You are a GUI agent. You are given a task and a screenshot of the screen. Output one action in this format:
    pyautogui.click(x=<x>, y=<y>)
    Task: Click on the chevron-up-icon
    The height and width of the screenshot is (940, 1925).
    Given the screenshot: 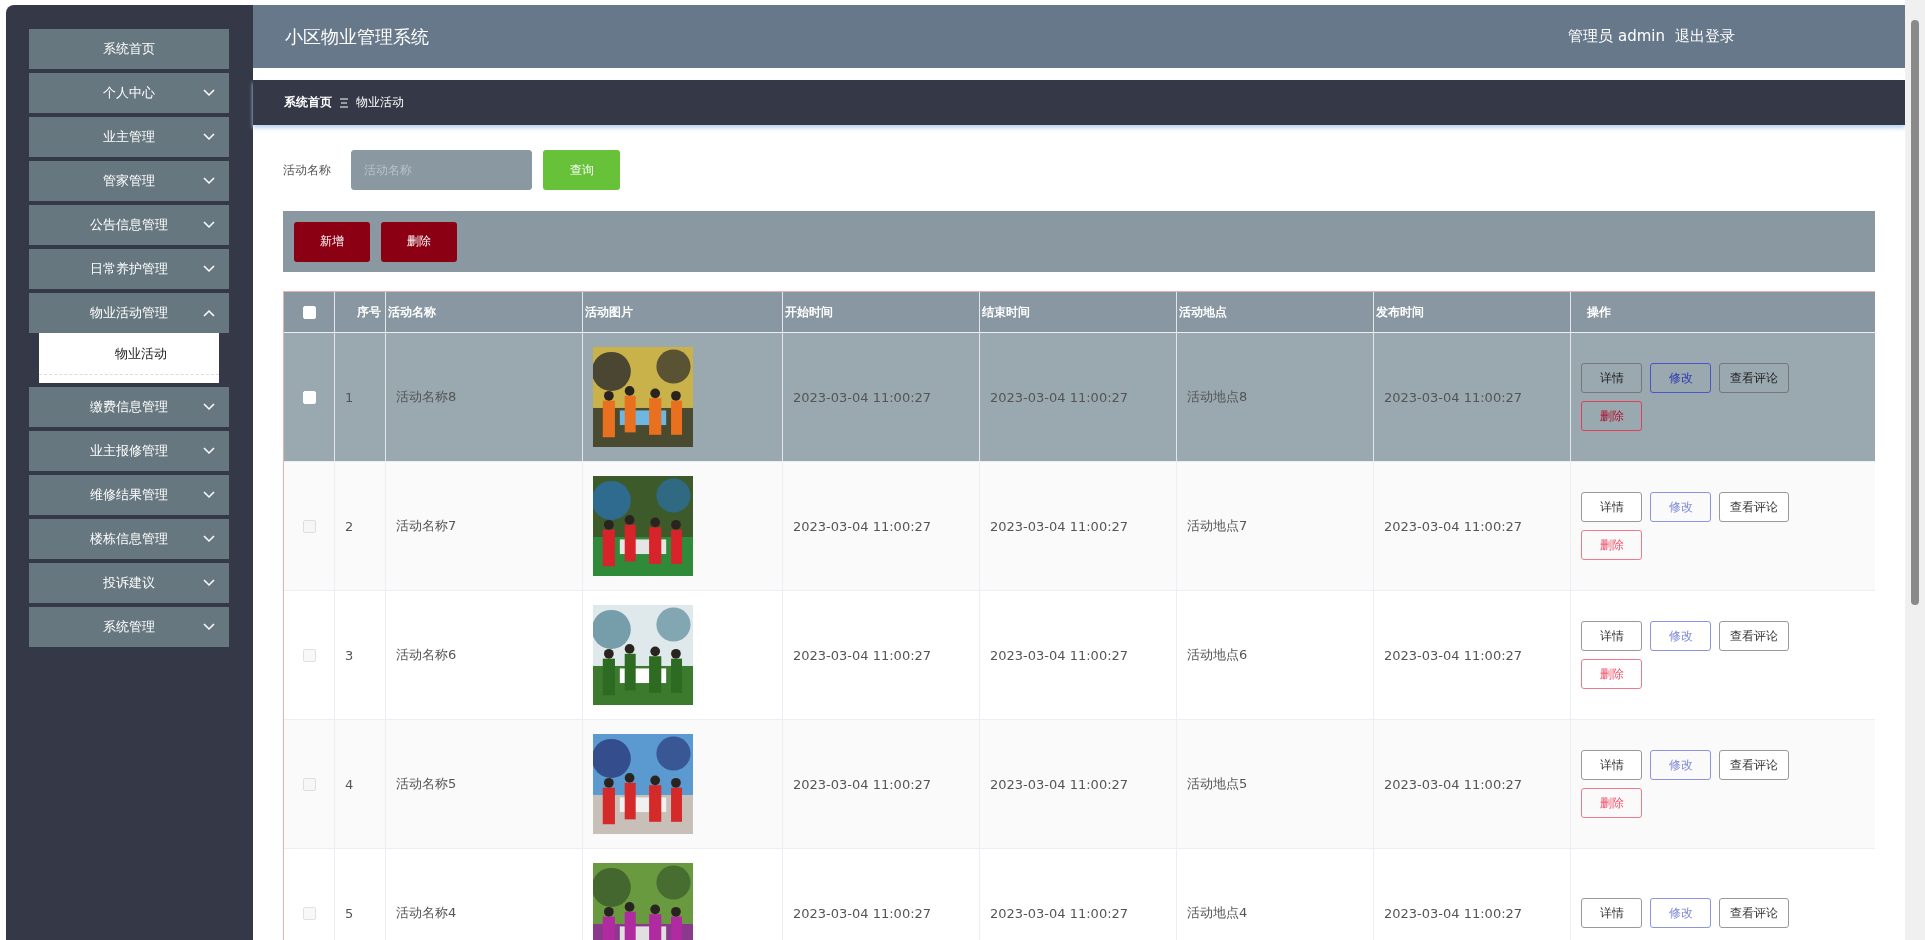 What is the action you would take?
    pyautogui.click(x=209, y=313)
    